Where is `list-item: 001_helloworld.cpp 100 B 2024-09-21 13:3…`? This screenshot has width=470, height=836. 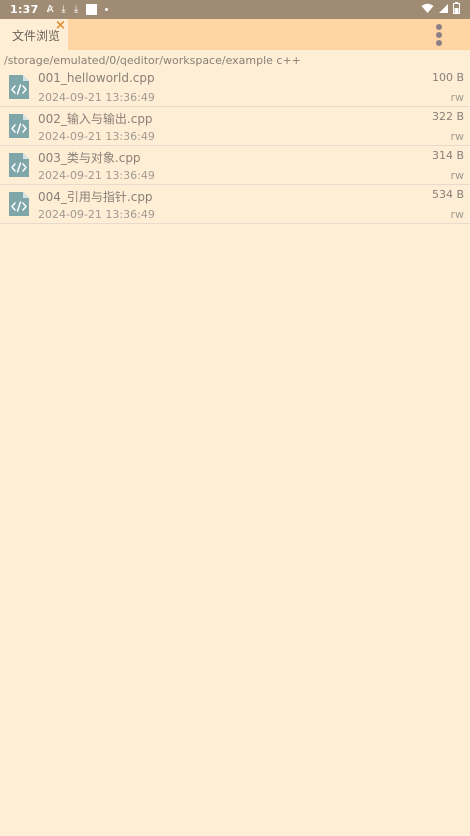 list-item: 001_helloworld.cpp 100 B 2024-09-21 13:3… is located at coordinates (235, 87).